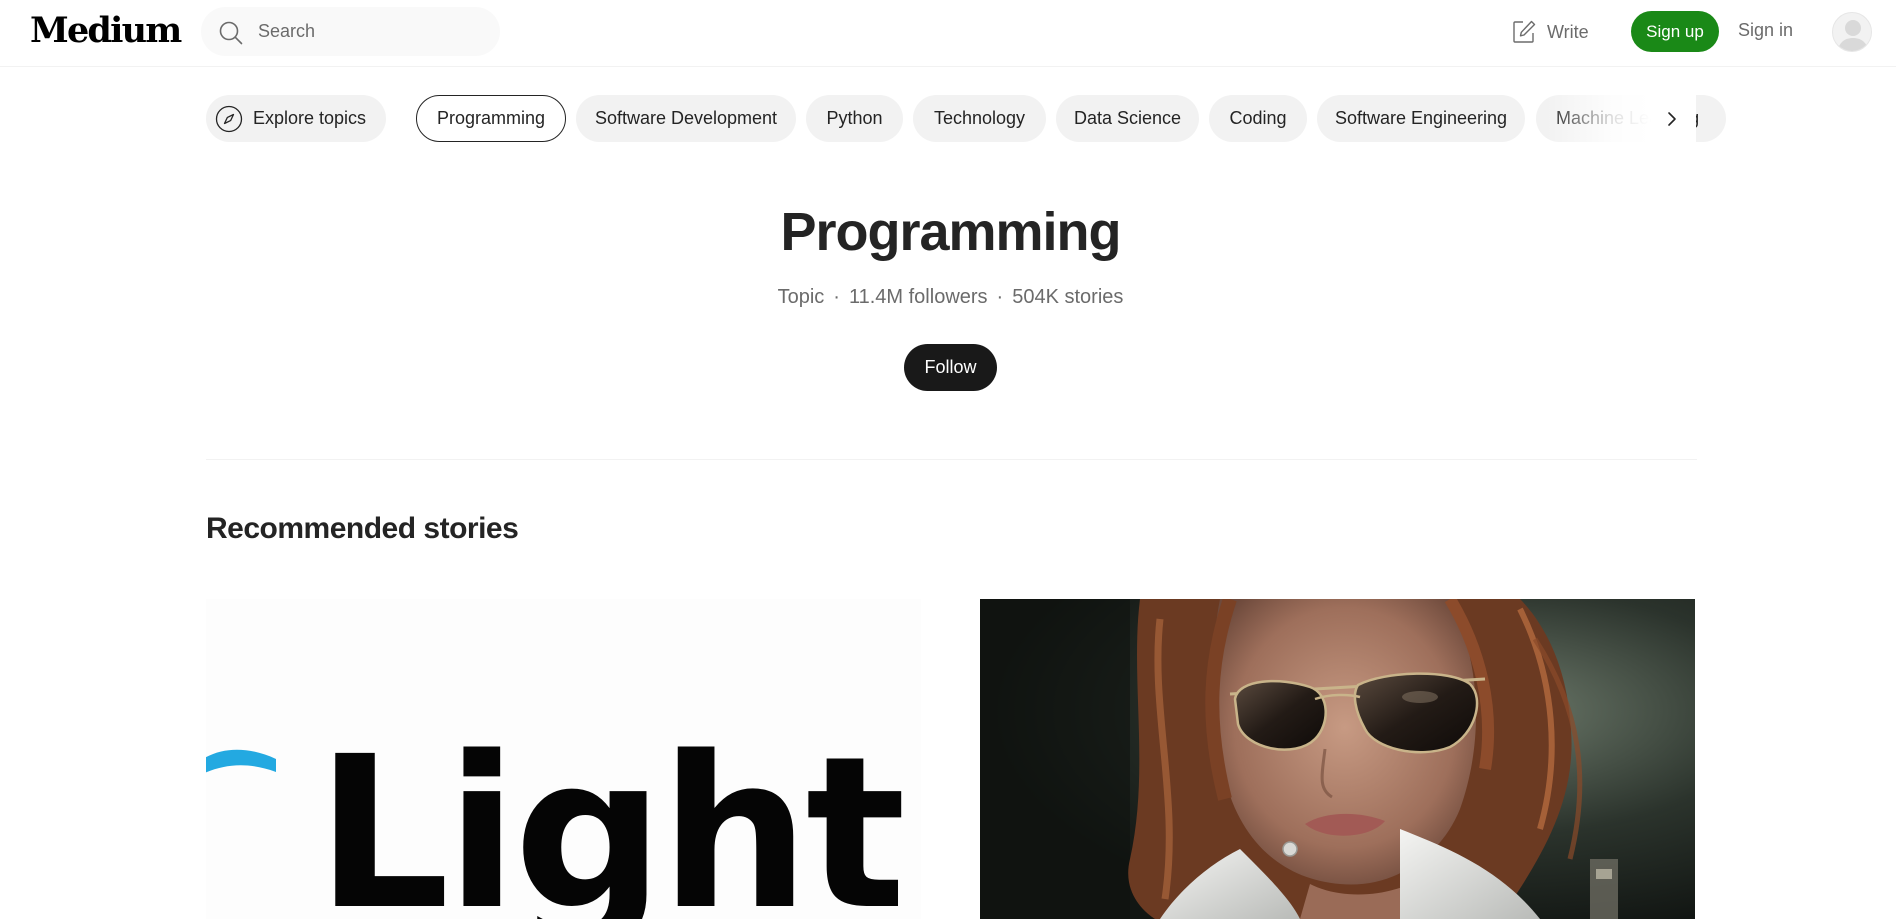 Image resolution: width=1896 pixels, height=919 pixels. I want to click on top-navigation-bar: Medium Write Sign up Sign in, so click(948, 33).